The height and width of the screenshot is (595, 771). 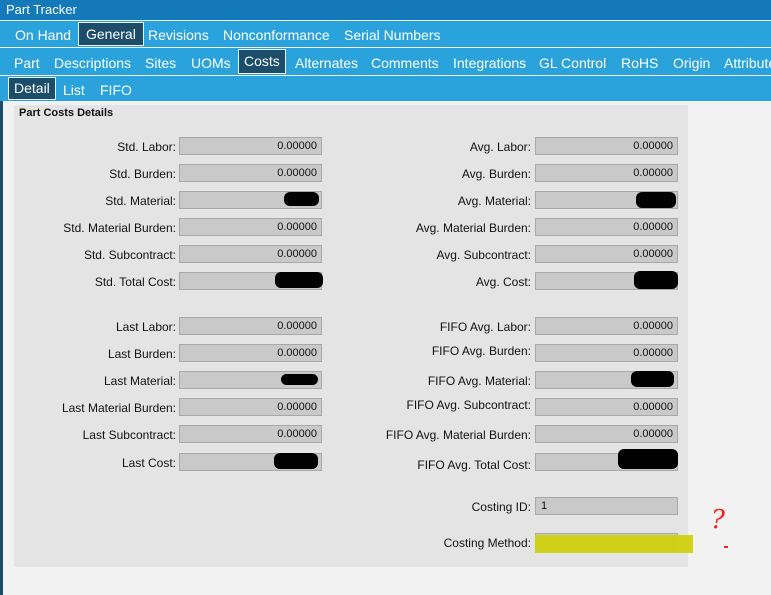 I want to click on tab-comments: Comments, so click(x=405, y=63).